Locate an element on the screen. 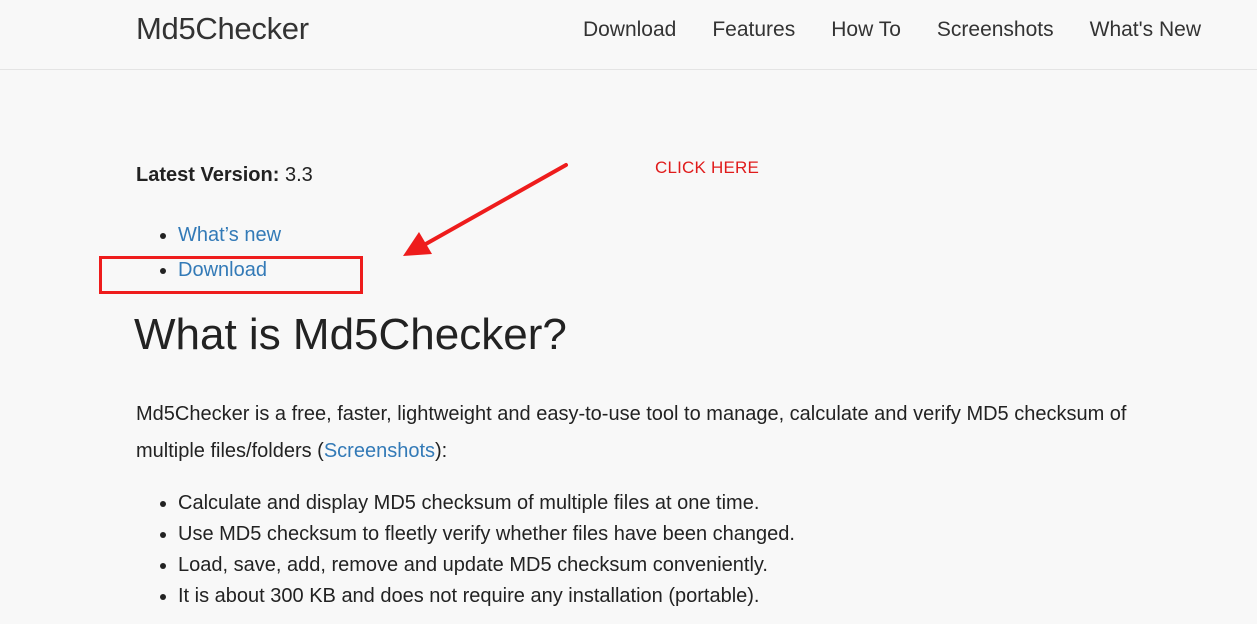  nav-link-whats-new: What's New is located at coordinates (1145, 29).